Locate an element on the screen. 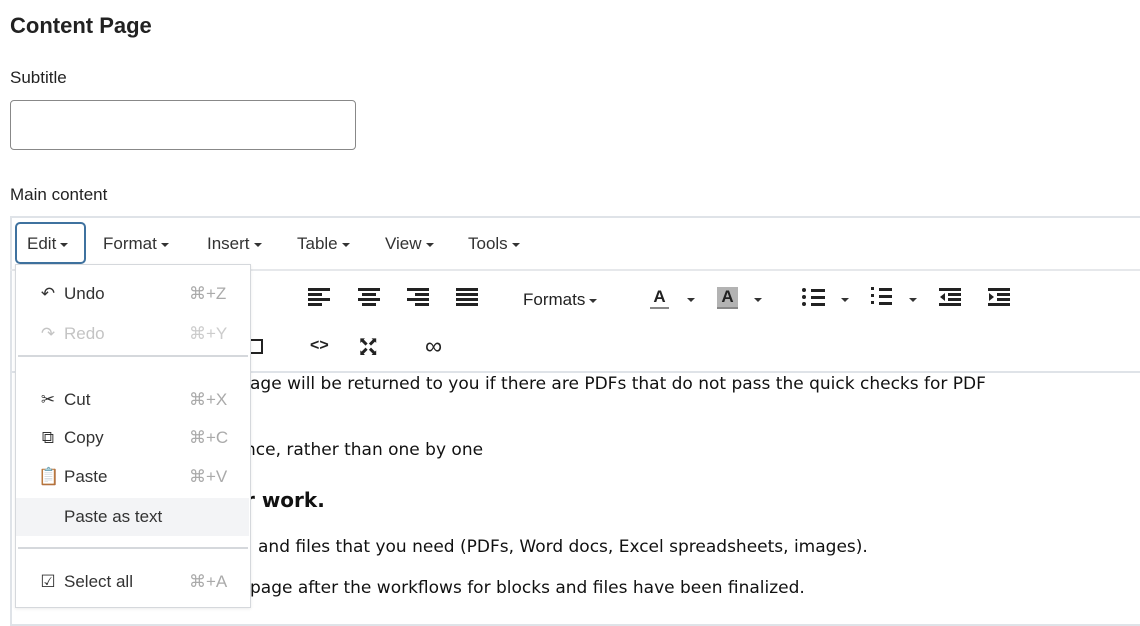 The image size is (1140, 626). link-icon: ∞ is located at coordinates (433, 347).